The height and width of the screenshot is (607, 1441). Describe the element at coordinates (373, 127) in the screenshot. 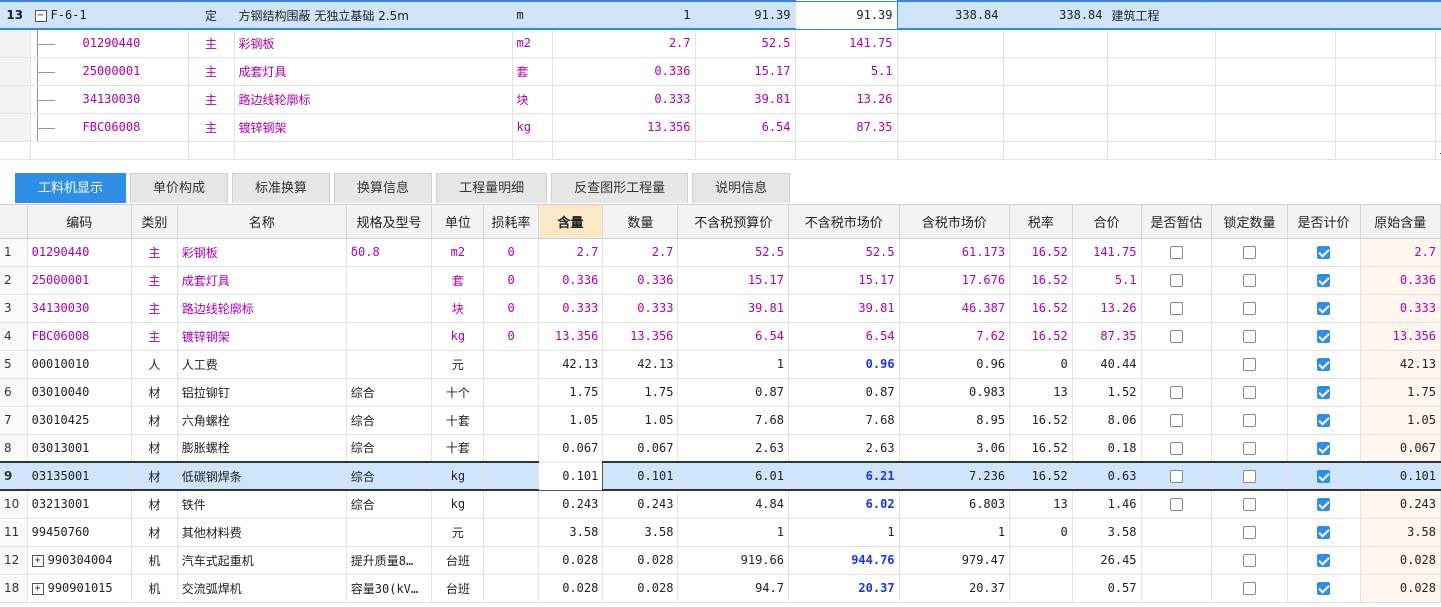

I see `quota-name: 镀锌钢架` at that location.